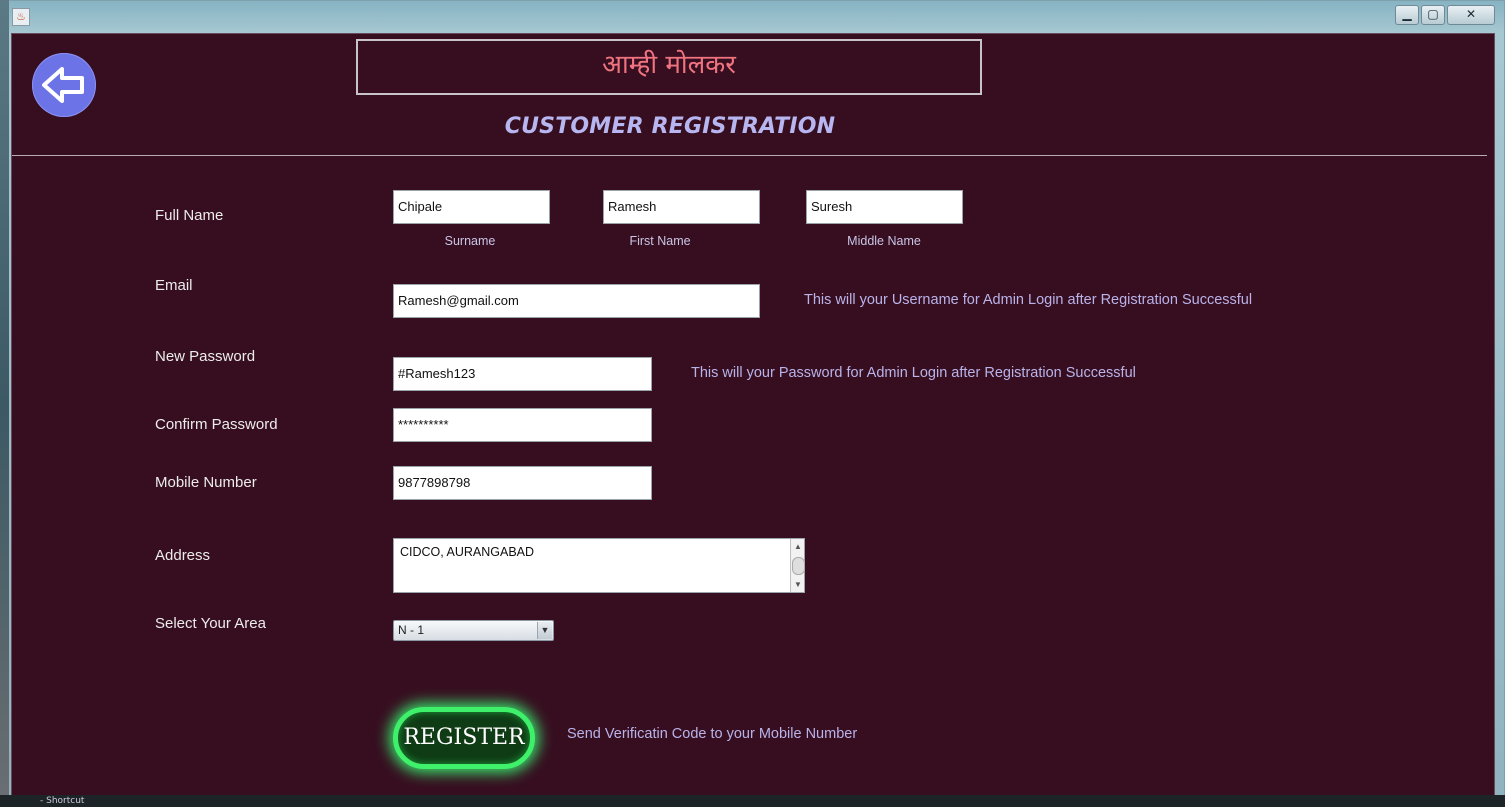  I want to click on mobile-number-input: 9877898798, so click(522, 483).